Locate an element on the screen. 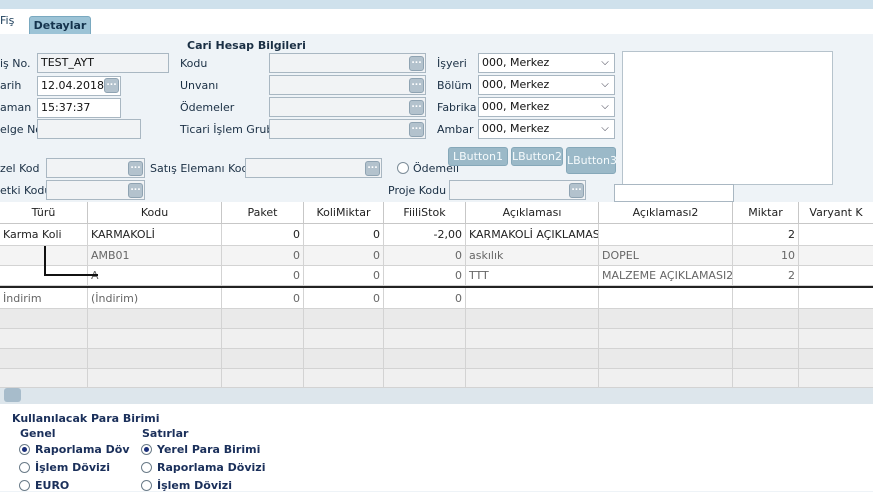 The image size is (873, 492). table-cell-aciklama: TTT is located at coordinates (532, 276).